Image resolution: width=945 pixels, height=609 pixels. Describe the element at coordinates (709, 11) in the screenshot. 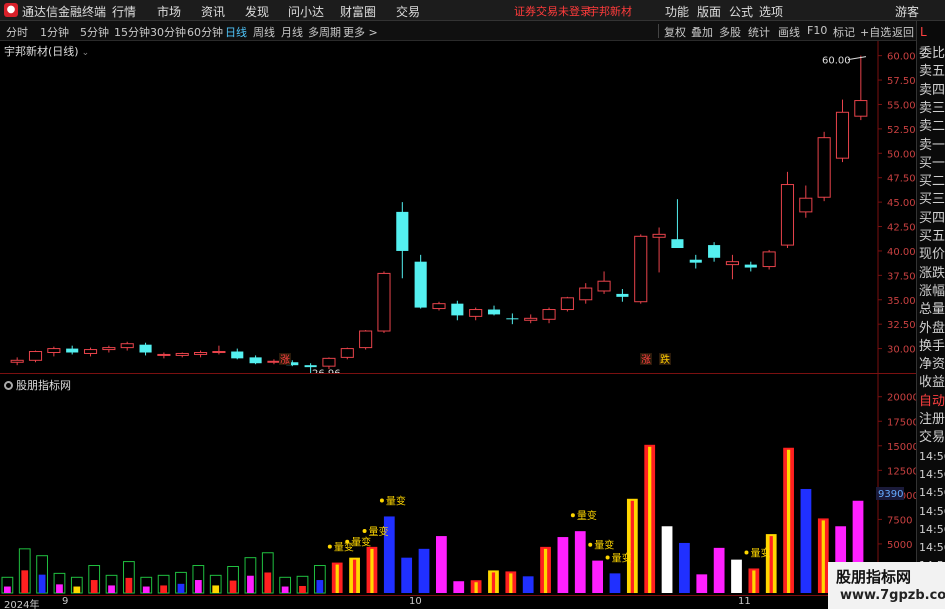

I see `menu-banmian: 版面` at that location.